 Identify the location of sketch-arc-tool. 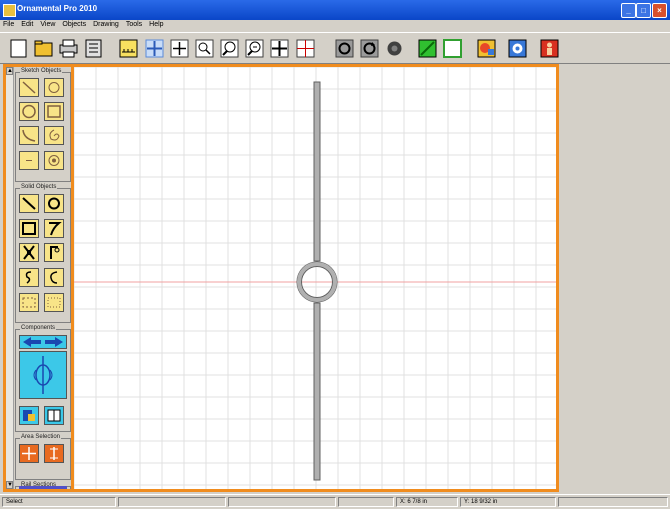
(54, 87).